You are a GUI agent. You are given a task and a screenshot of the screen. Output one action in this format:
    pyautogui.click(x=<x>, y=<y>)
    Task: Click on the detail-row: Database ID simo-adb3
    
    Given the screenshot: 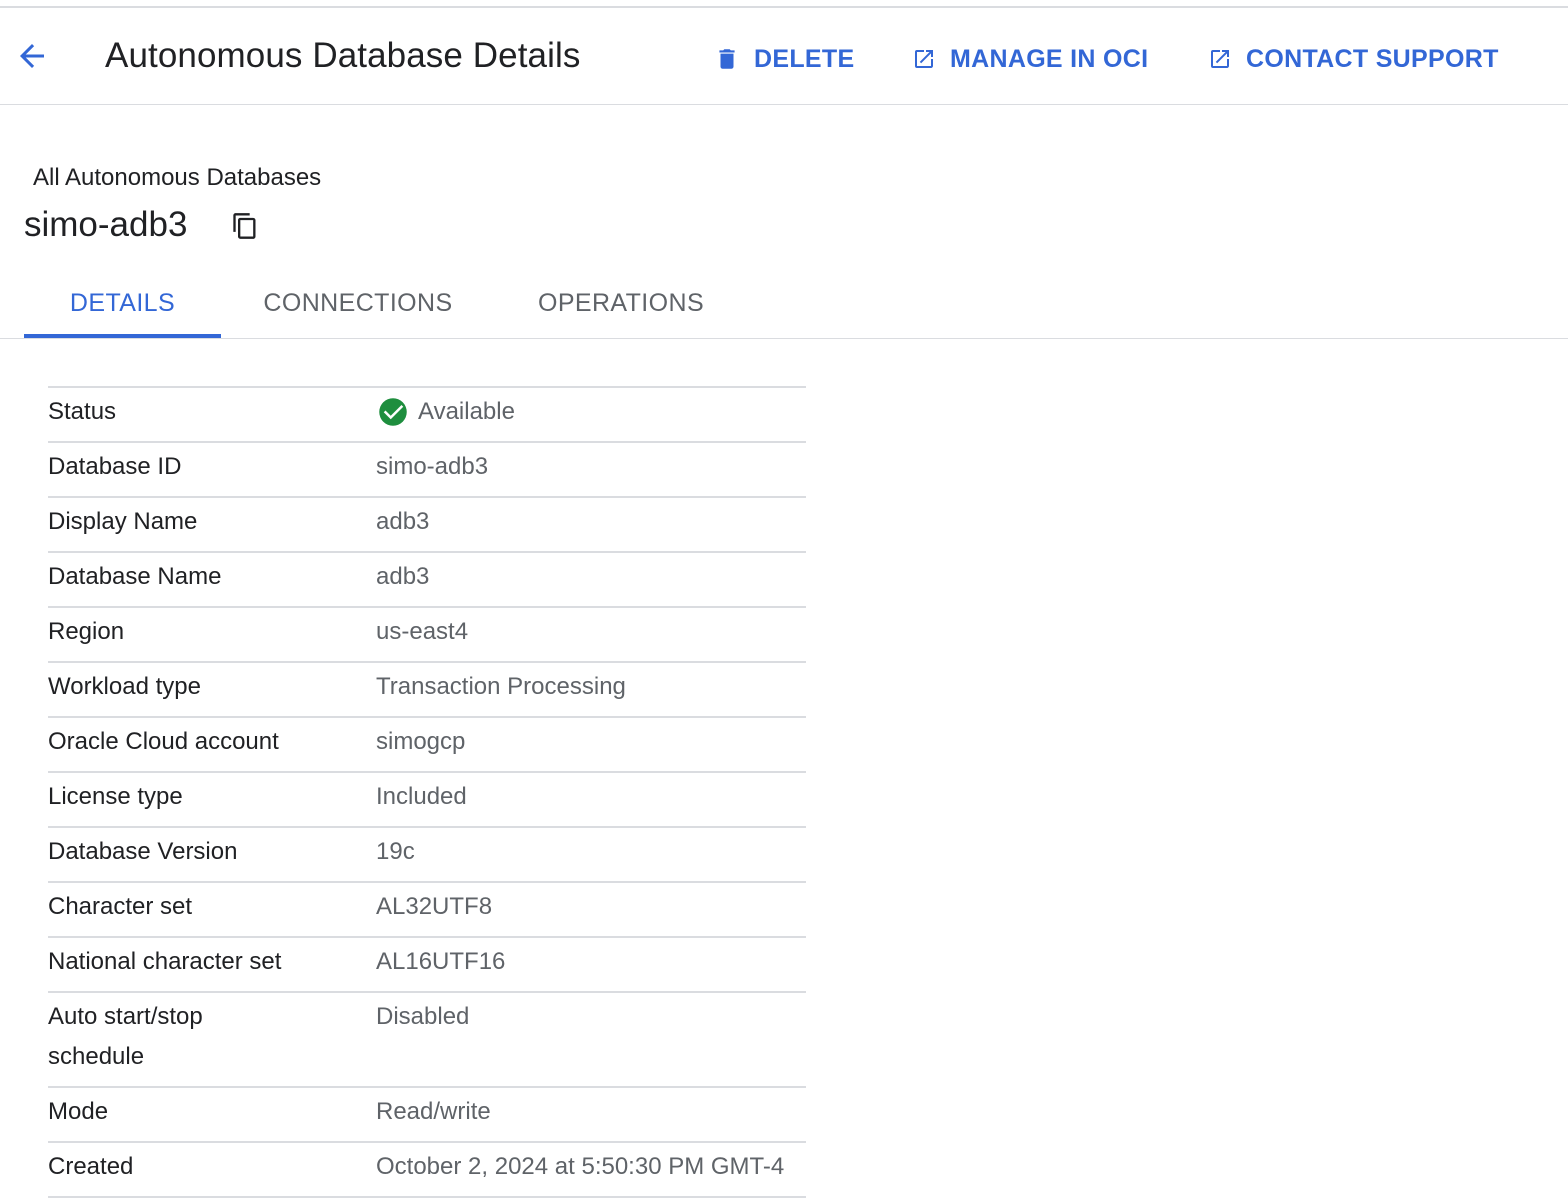 What is the action you would take?
    pyautogui.click(x=427, y=470)
    